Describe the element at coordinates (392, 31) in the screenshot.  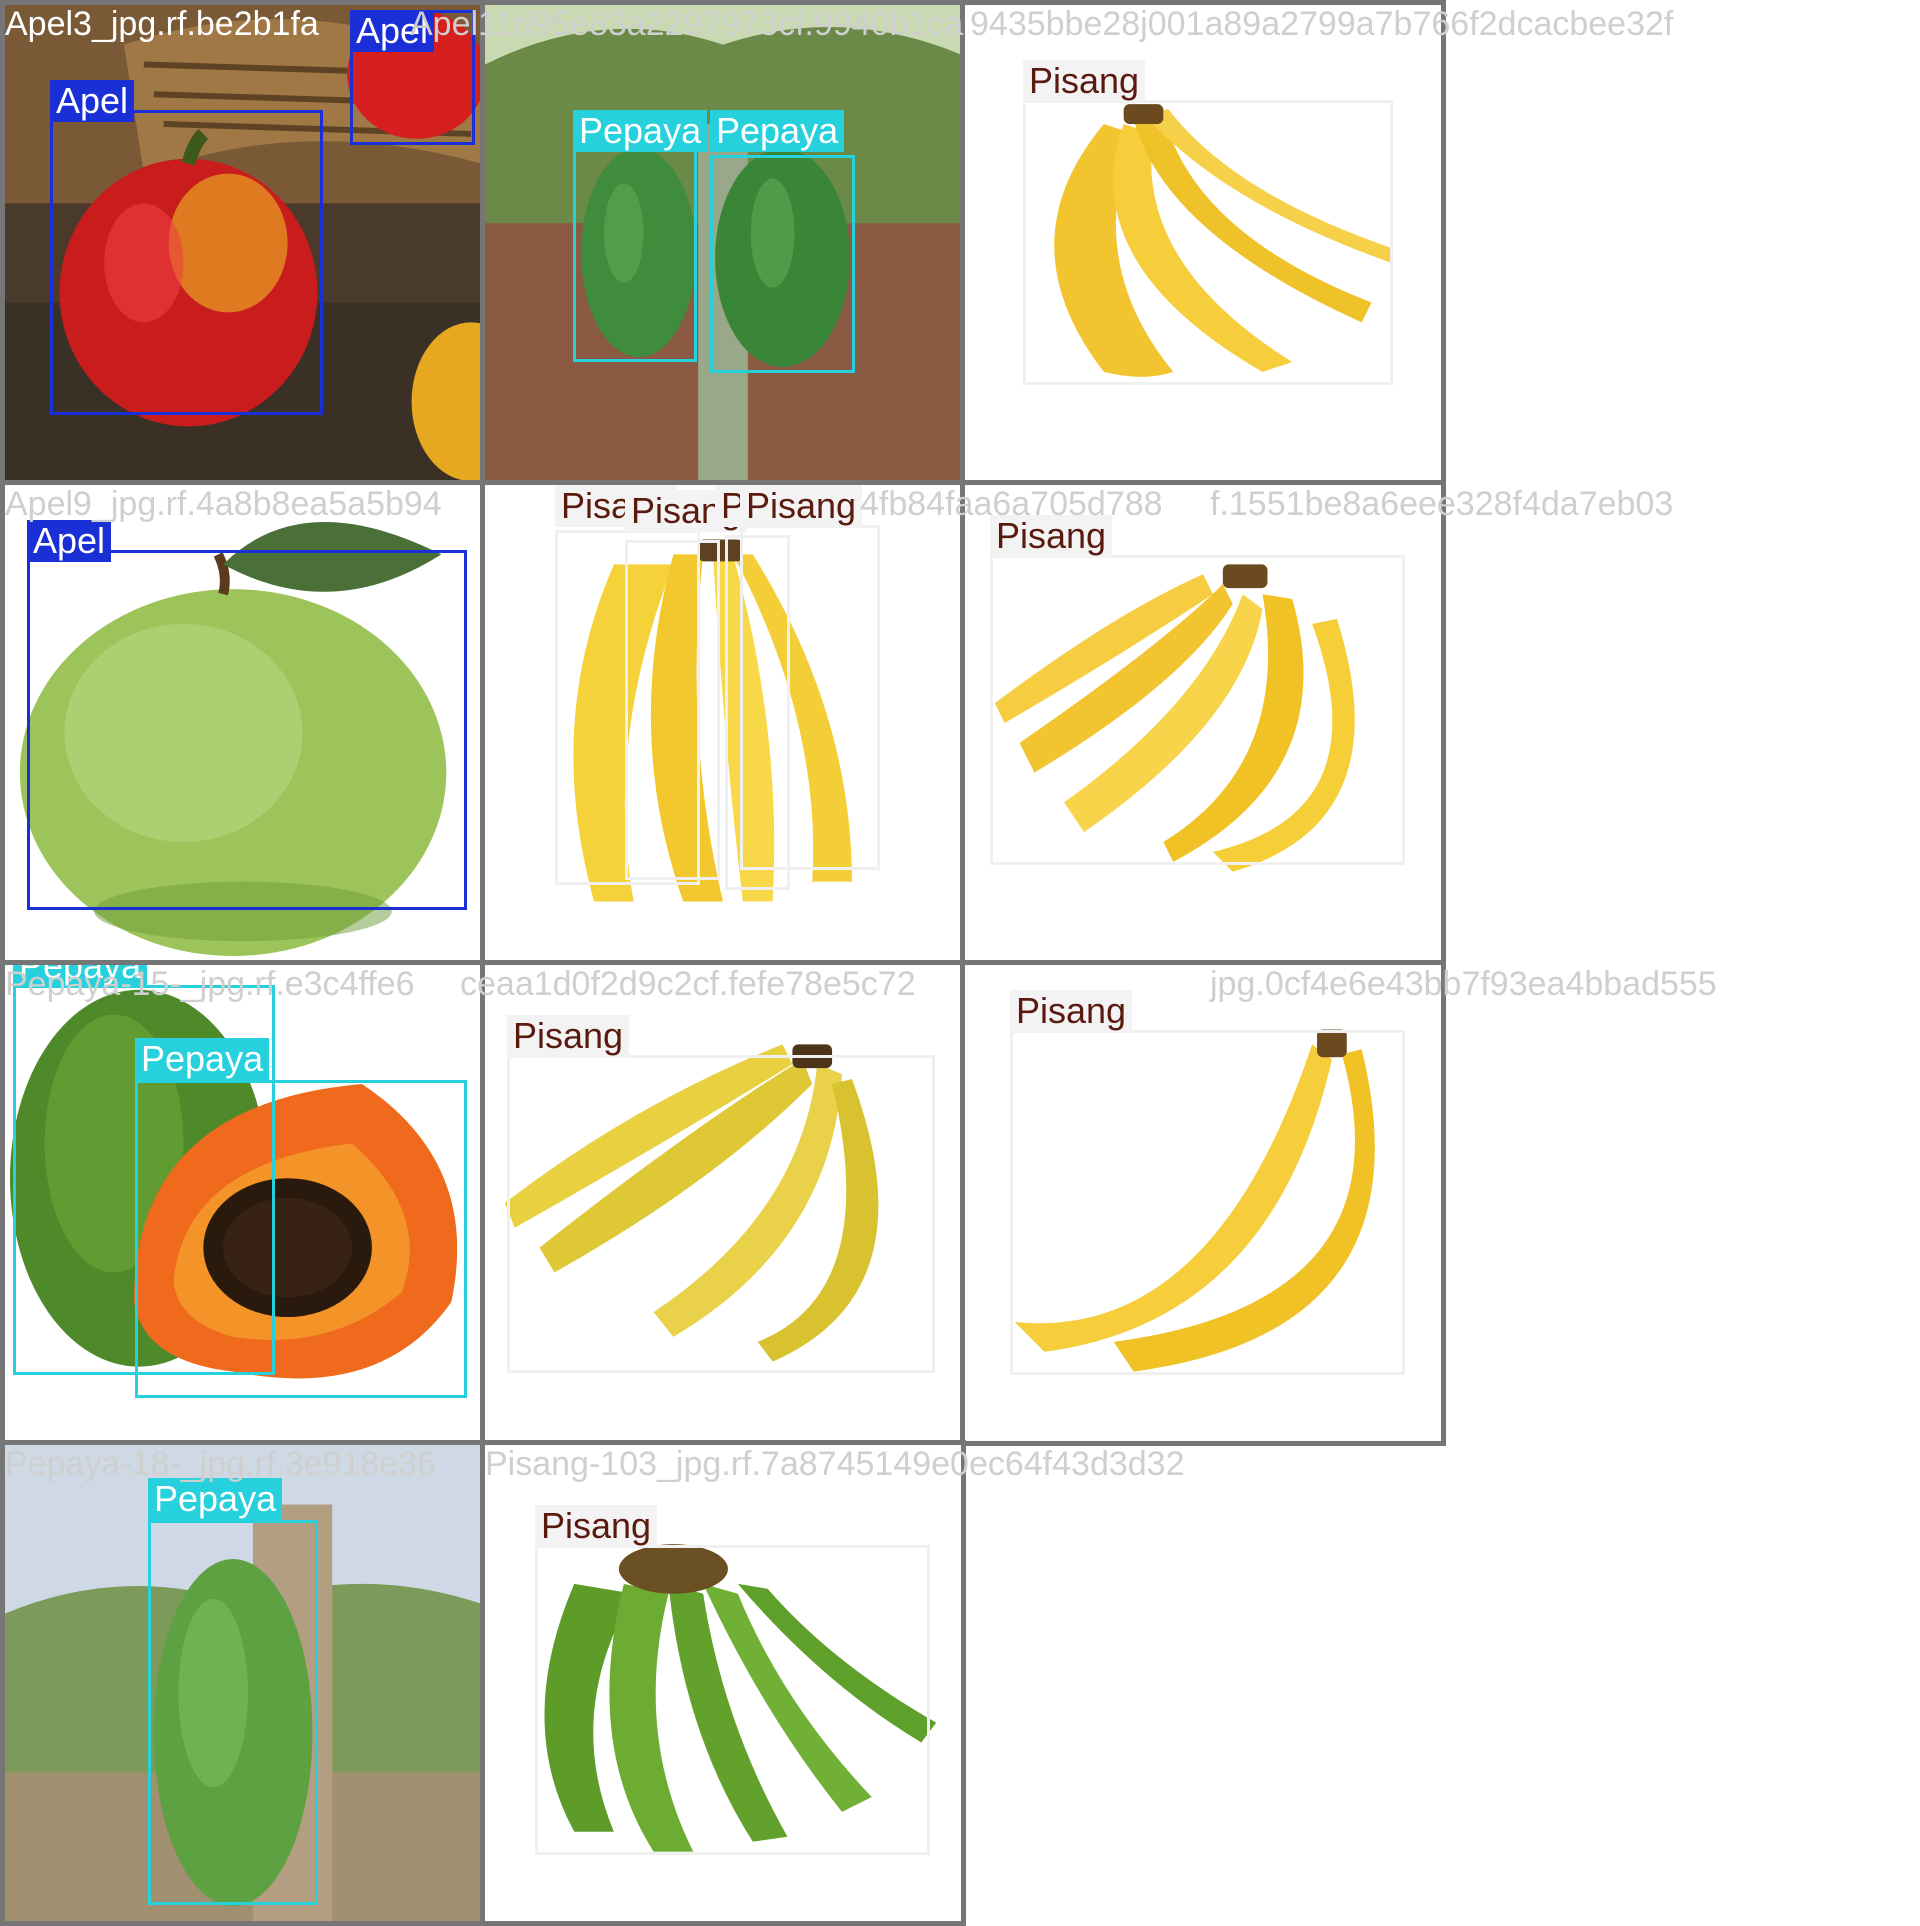
I see `label-apel-2: Apel` at that location.